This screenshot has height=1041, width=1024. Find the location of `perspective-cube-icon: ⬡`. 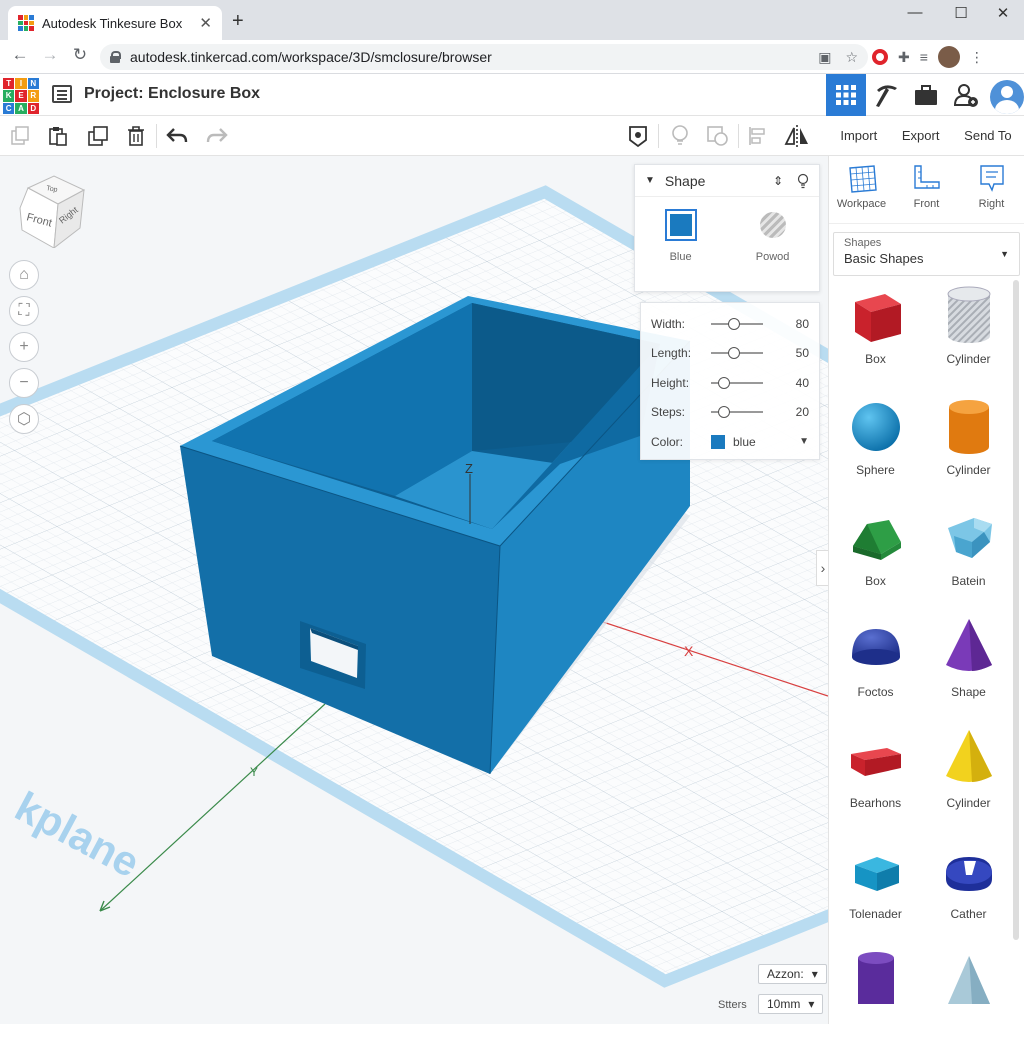

perspective-cube-icon: ⬡ is located at coordinates (24, 419).